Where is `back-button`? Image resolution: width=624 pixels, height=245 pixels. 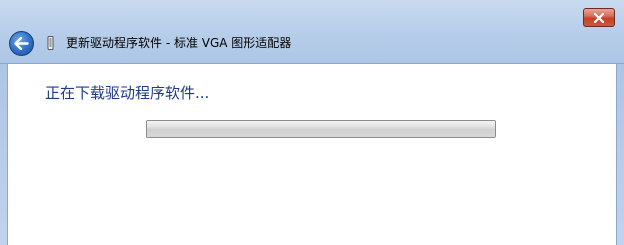
back-button is located at coordinates (21, 43).